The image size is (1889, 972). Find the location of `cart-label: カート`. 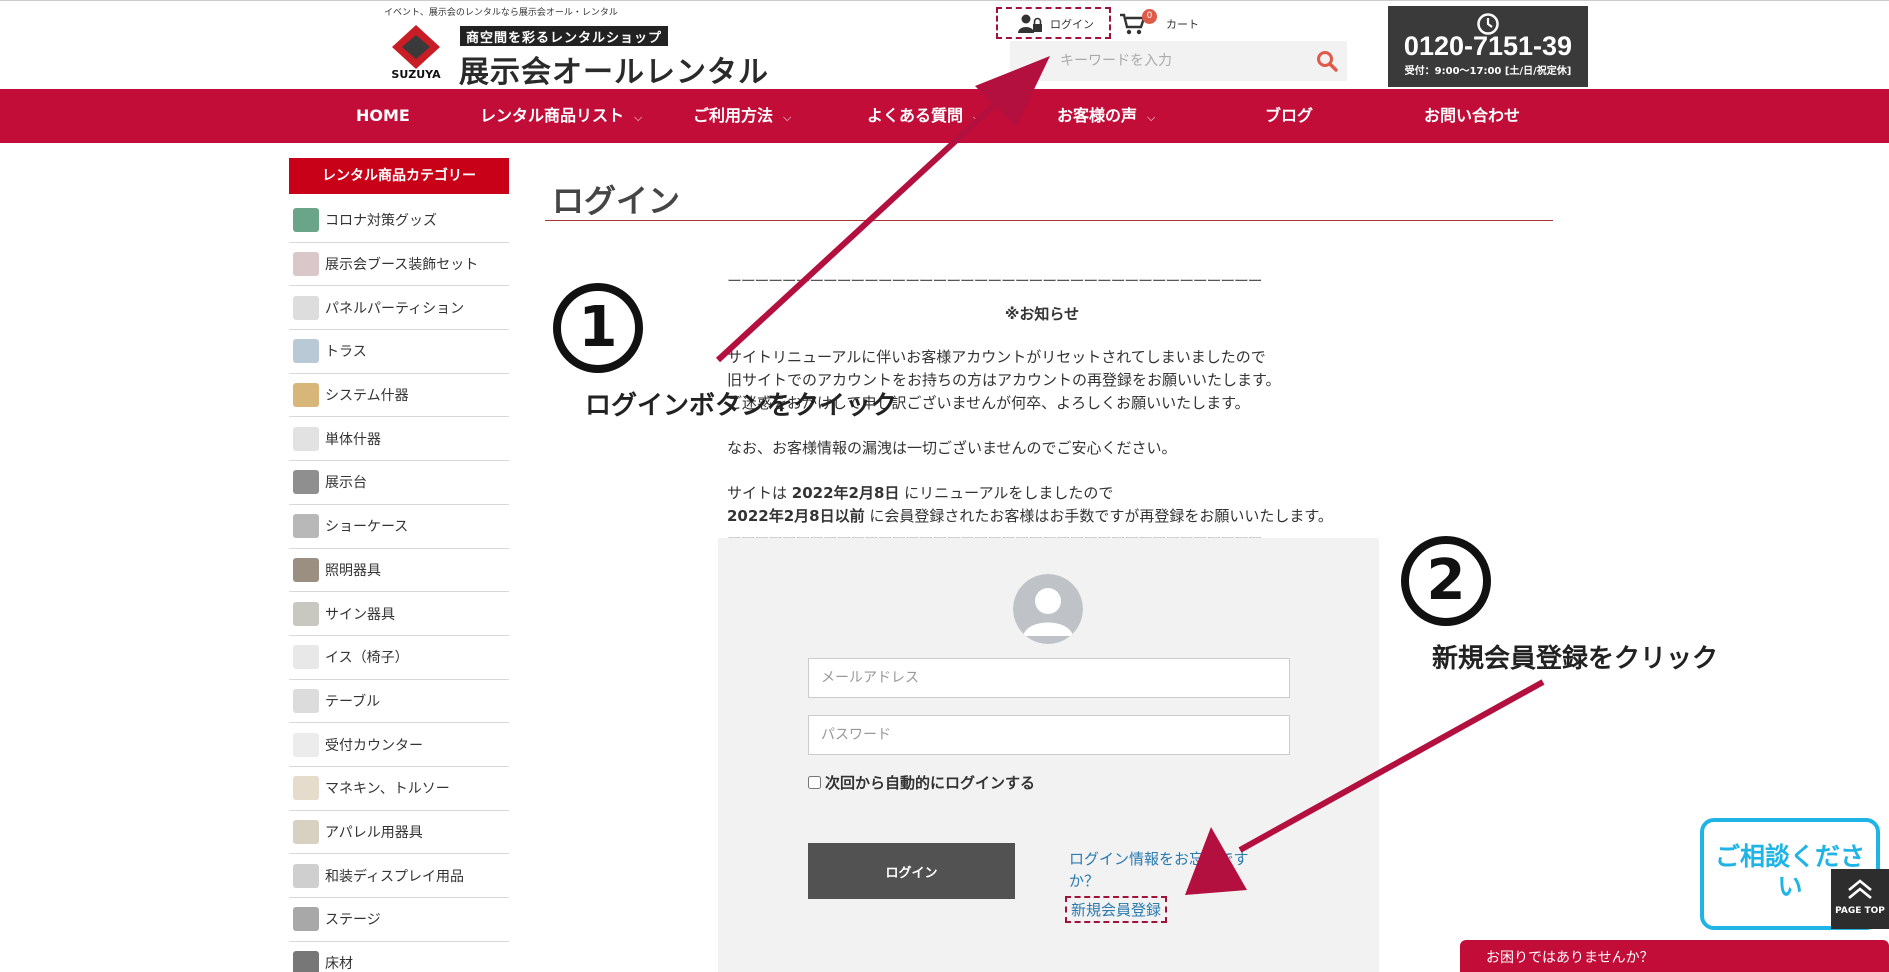

cart-label: カート is located at coordinates (1182, 24).